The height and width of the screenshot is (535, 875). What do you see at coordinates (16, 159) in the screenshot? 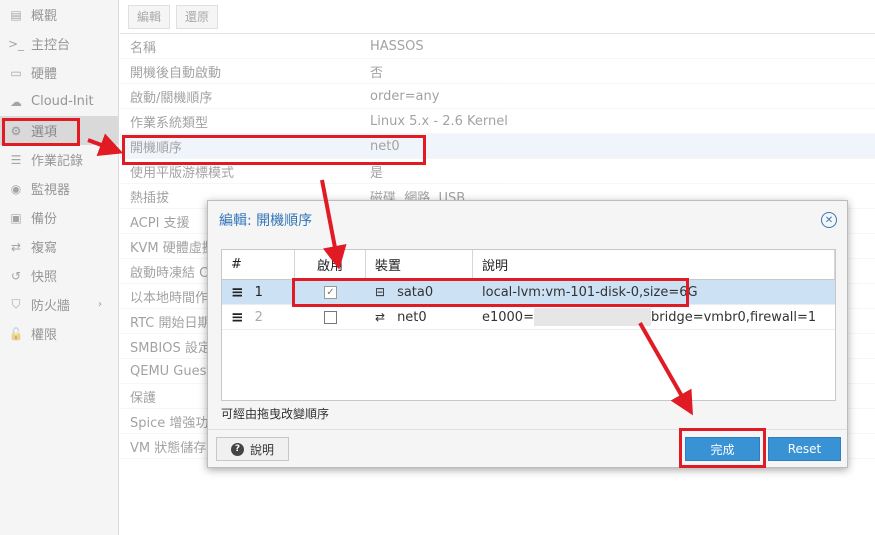
I see `list-icon: ☰` at bounding box center [16, 159].